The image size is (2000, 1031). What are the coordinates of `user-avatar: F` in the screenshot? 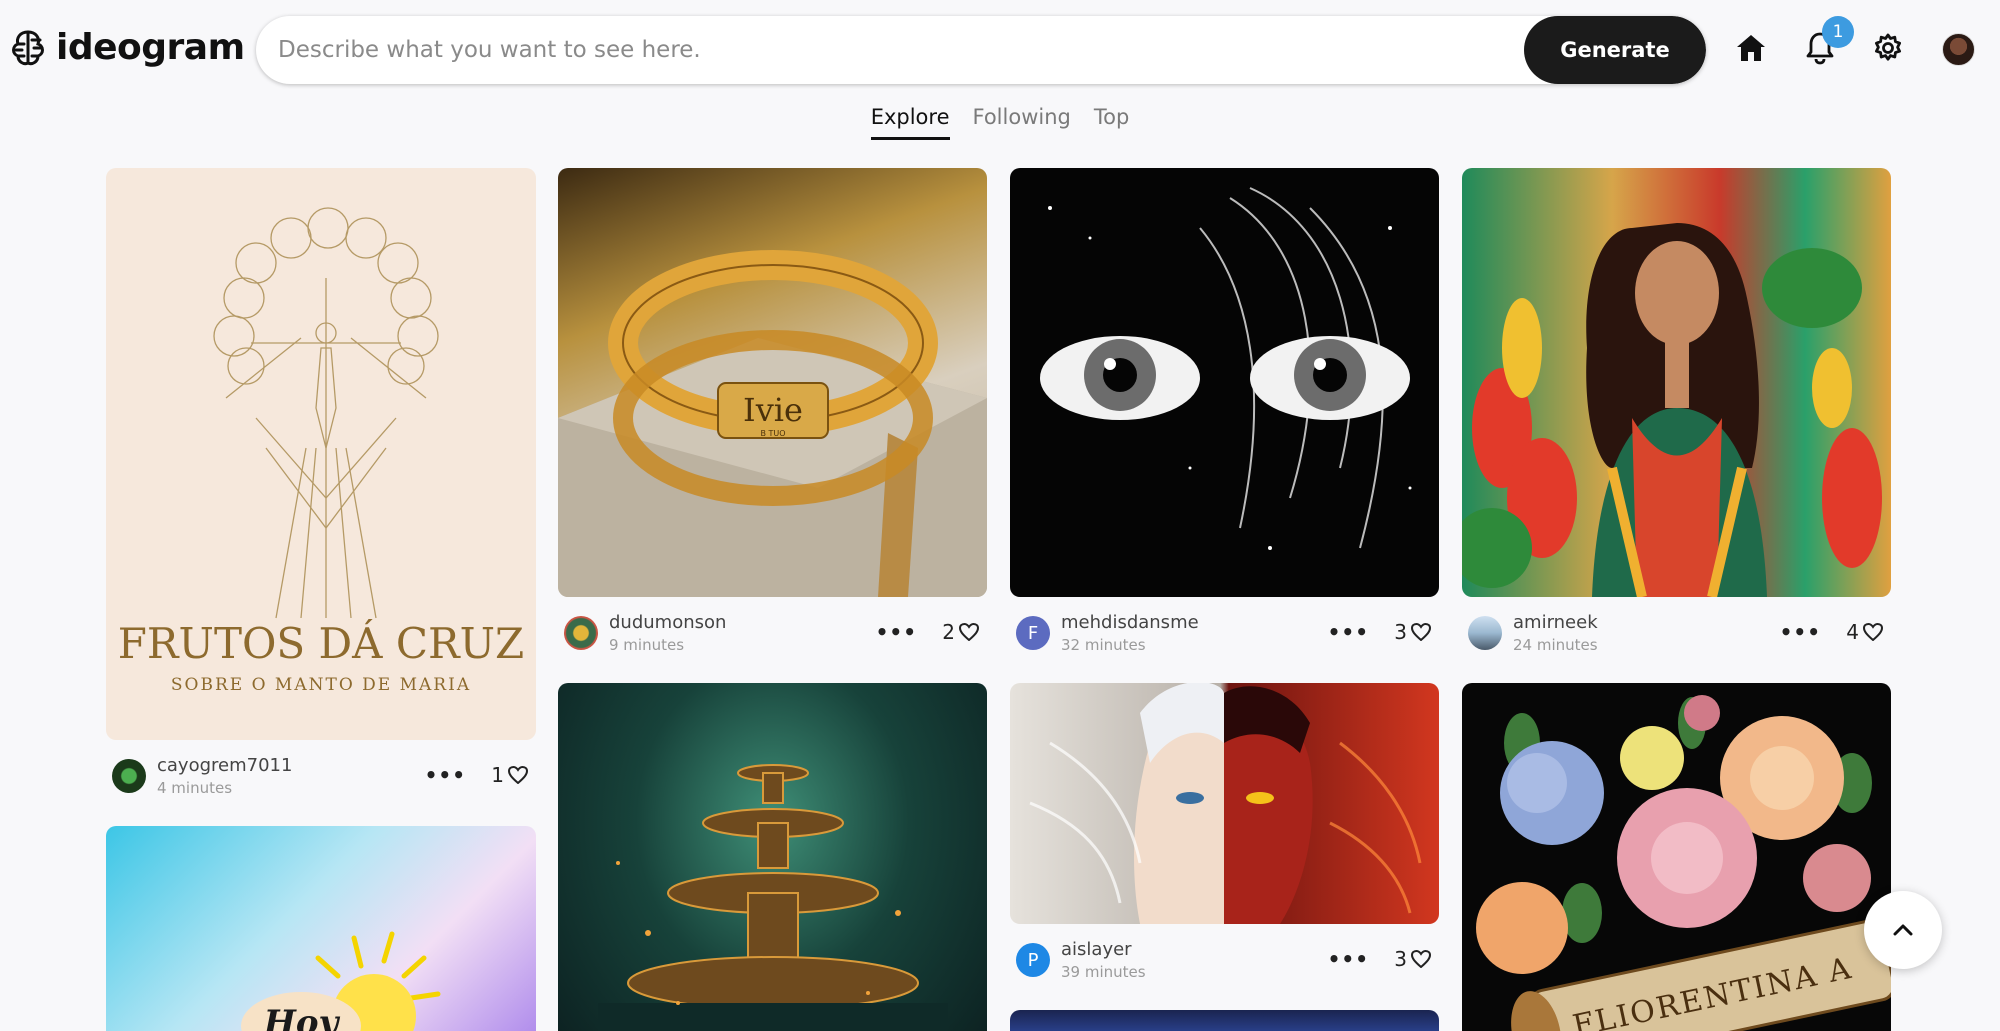 It's located at (1033, 633).